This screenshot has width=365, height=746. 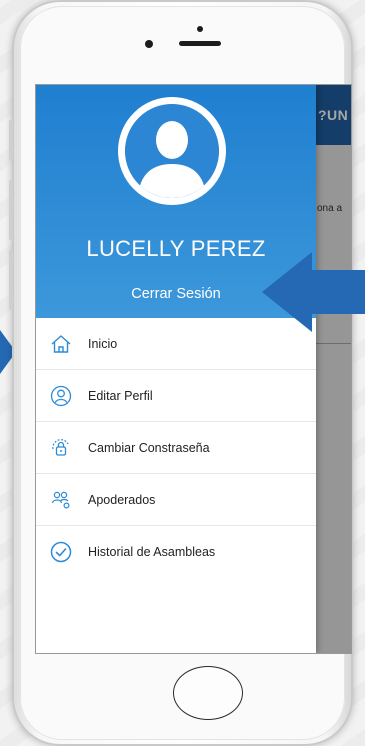 What do you see at coordinates (176, 396) in the screenshot?
I see `menu-item-editar-perfil: Editar Perfil` at bounding box center [176, 396].